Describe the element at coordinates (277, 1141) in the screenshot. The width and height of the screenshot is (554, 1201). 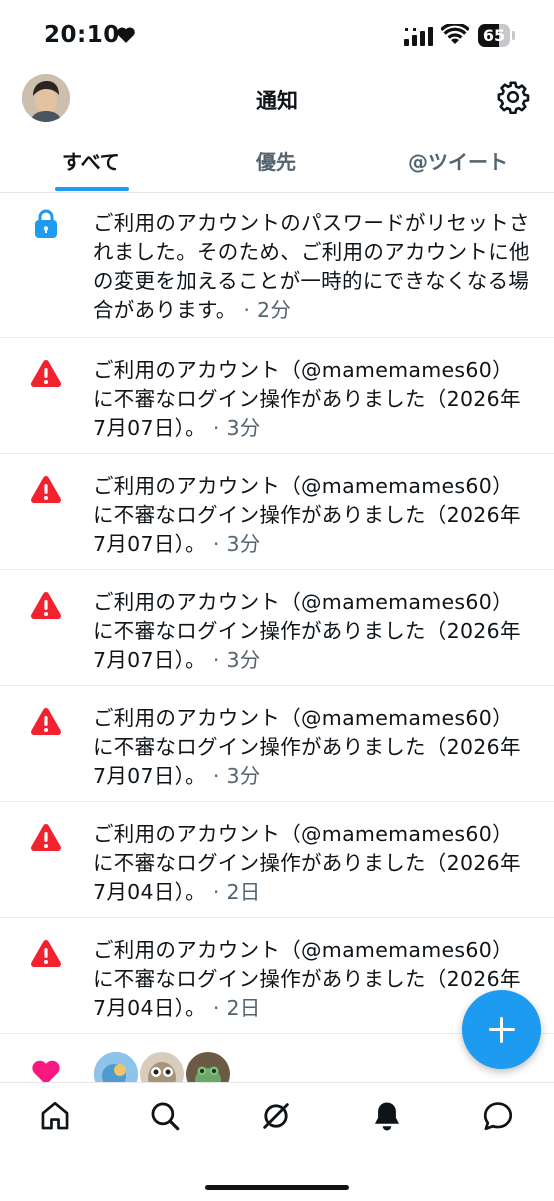
I see `bottom-navigation` at that location.